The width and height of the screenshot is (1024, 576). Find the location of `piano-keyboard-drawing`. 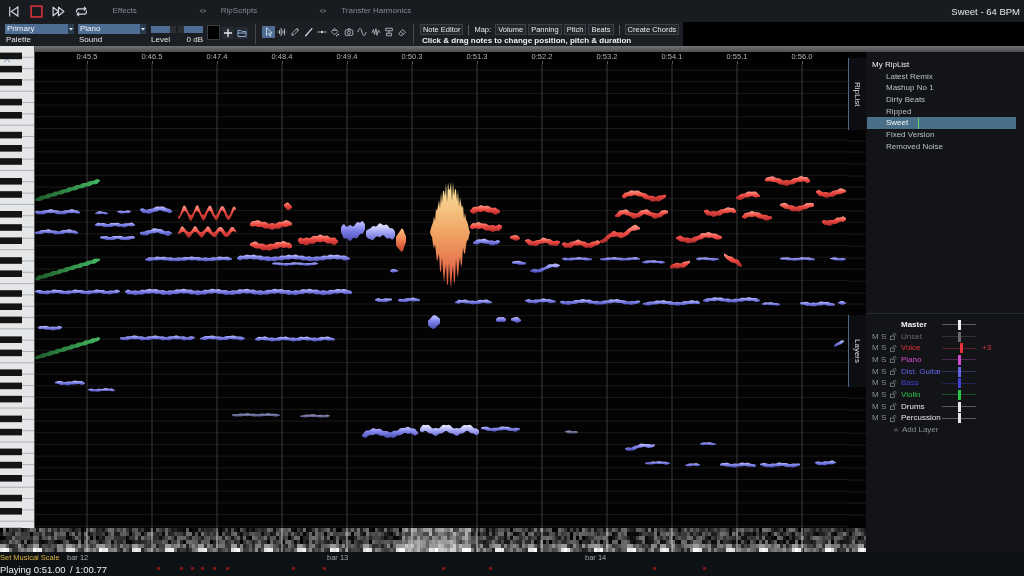

piano-keyboard-drawing is located at coordinates (17, 287).